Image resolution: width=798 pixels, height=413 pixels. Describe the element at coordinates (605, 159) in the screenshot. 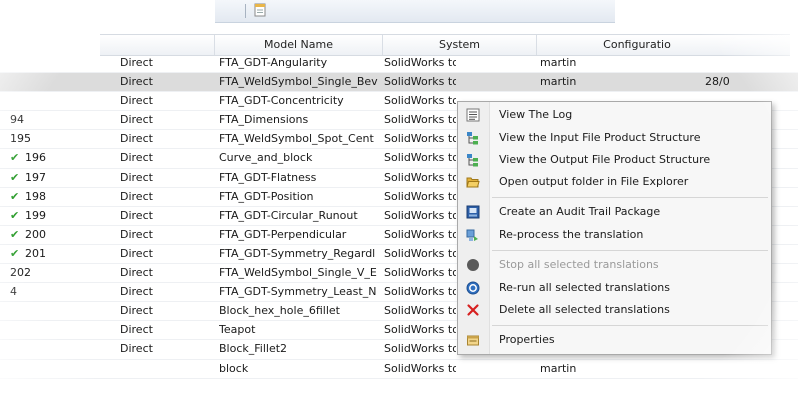

I see `menu-label: View the Output File Product Structure` at that location.